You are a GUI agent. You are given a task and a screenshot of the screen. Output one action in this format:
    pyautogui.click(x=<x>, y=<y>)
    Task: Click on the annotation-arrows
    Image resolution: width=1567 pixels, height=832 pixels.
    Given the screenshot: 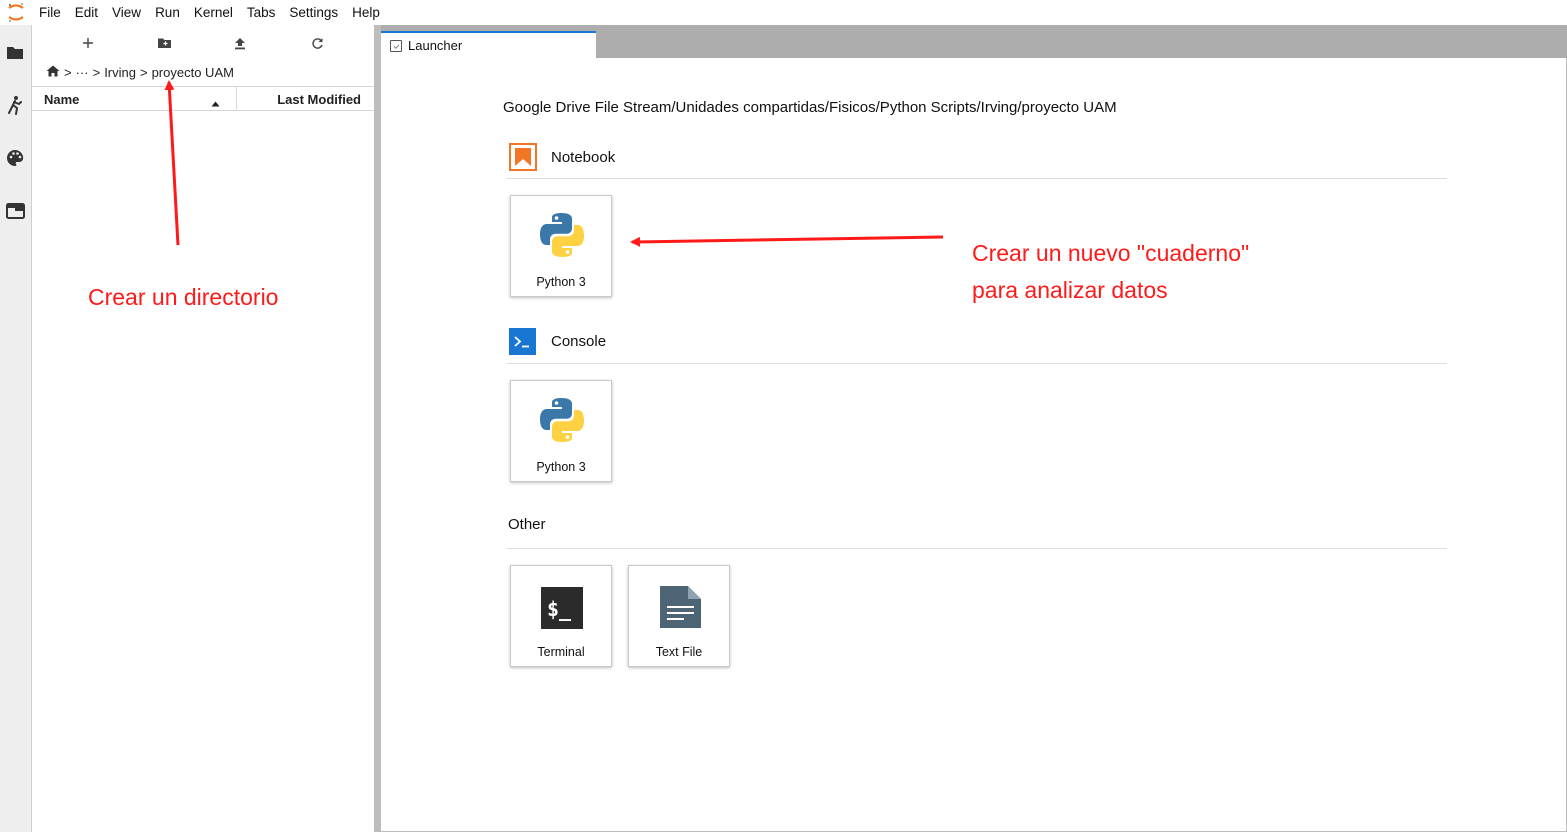 What is the action you would take?
    pyautogui.click(x=554, y=163)
    